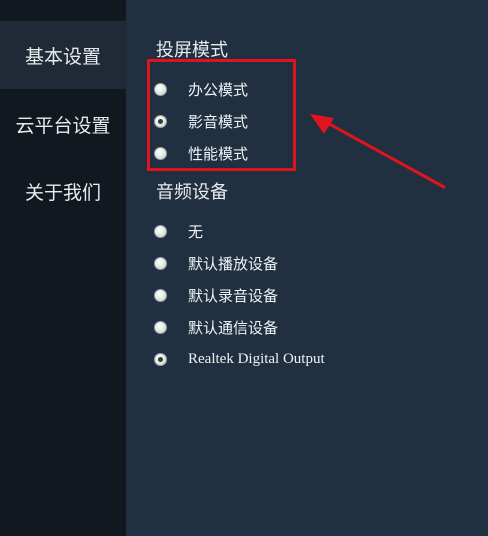 This screenshot has width=488, height=536. Describe the element at coordinates (221, 115) in the screenshot. I see `annotation-highlight-box` at that location.